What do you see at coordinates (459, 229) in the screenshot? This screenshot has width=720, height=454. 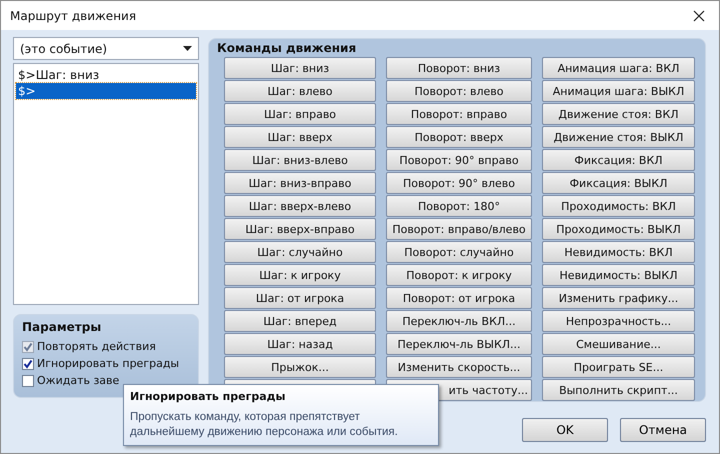 I see `command-button: Поворот: вправо/влево` at bounding box center [459, 229].